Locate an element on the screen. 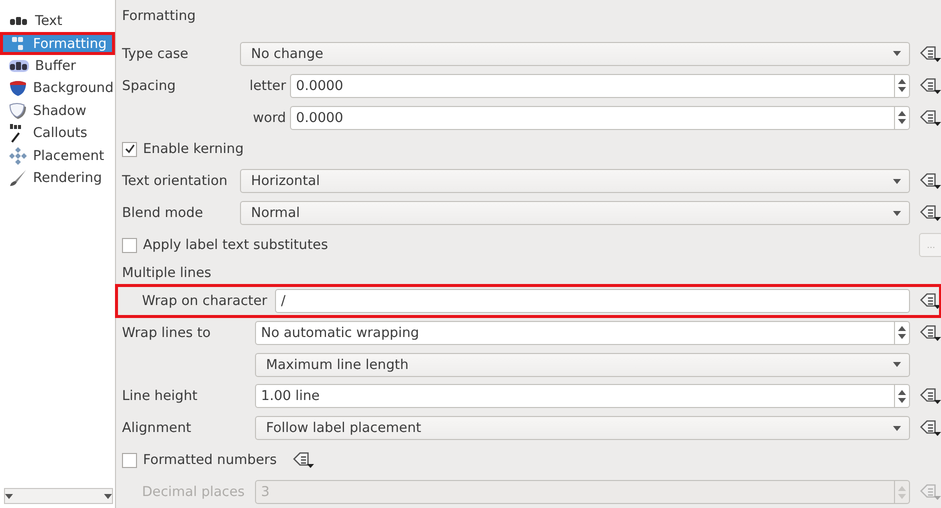  dropdown: No change is located at coordinates (575, 54).